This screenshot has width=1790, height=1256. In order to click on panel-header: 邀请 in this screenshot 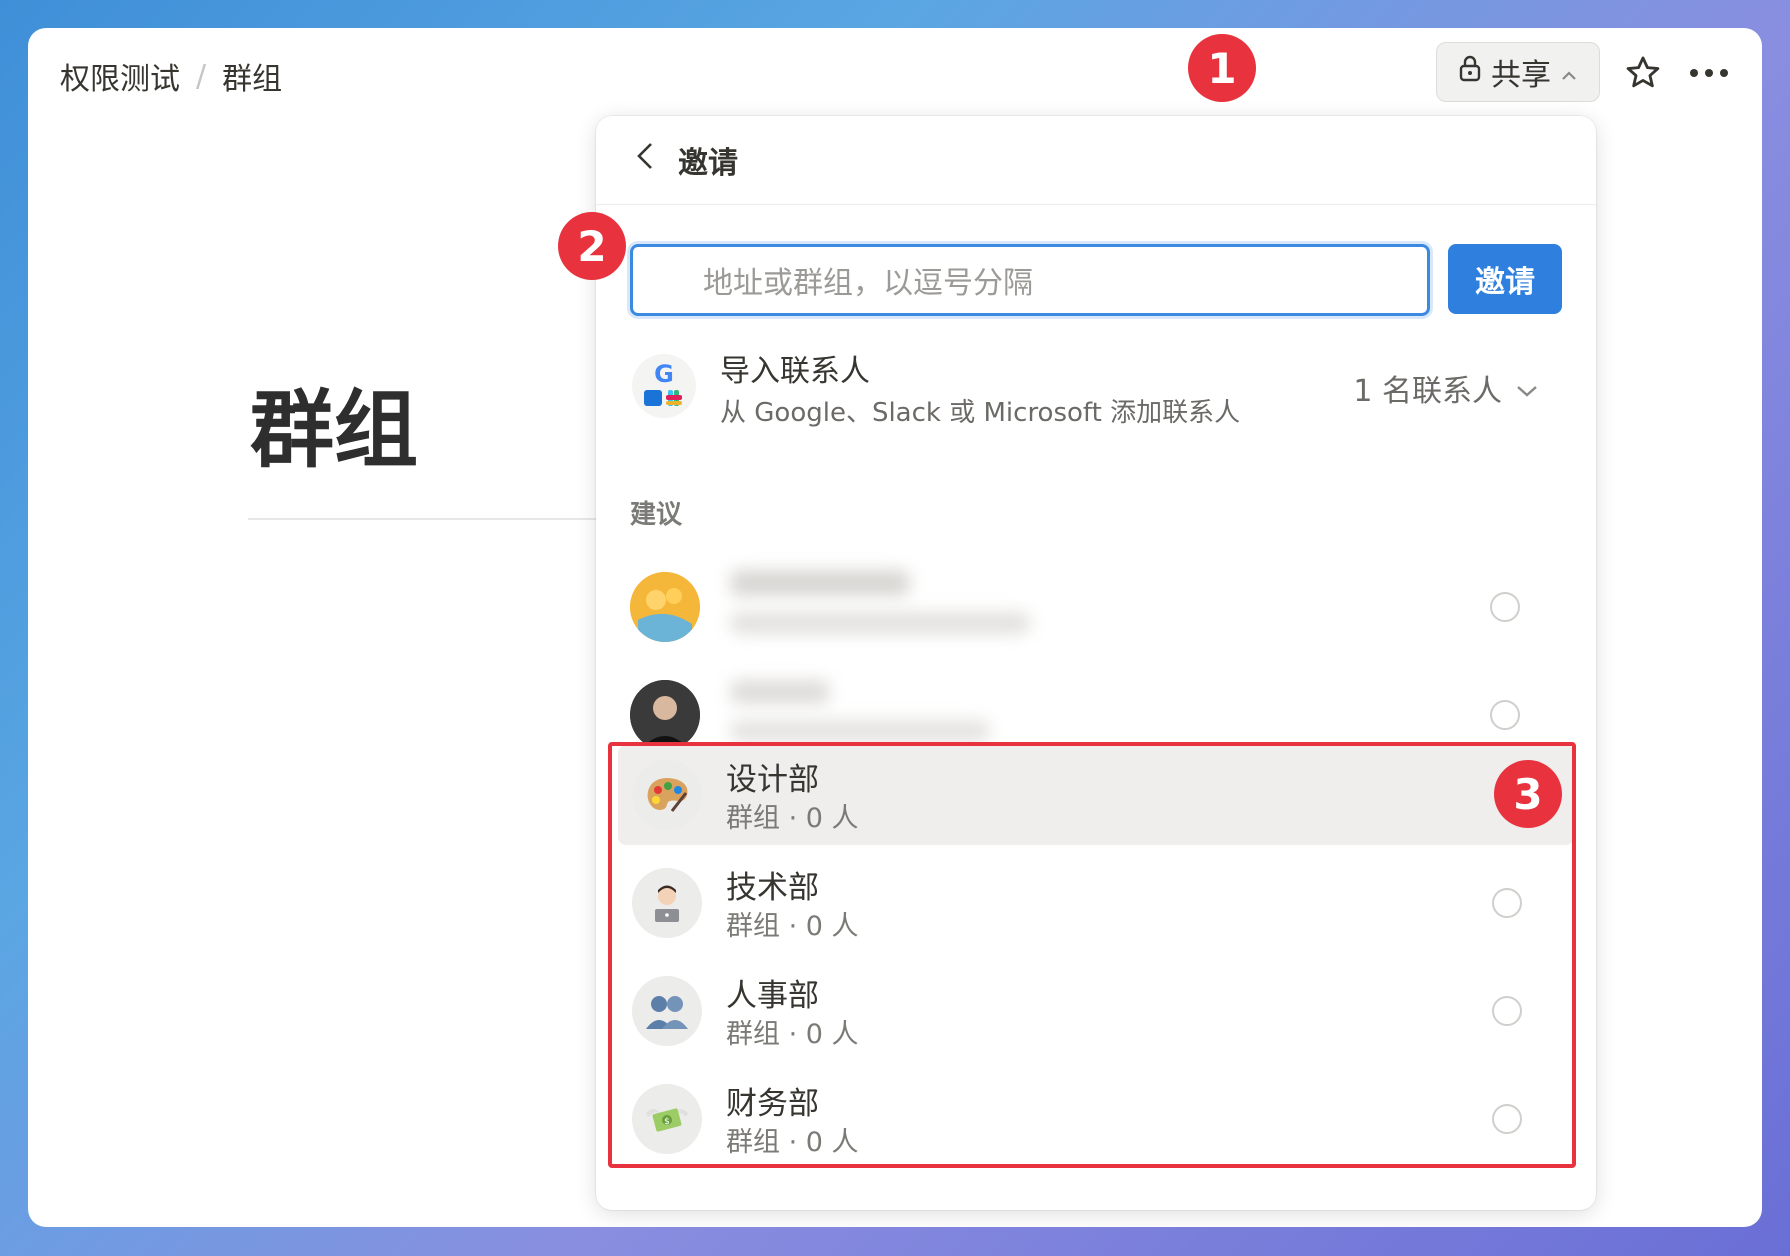, I will do `click(1096, 160)`.